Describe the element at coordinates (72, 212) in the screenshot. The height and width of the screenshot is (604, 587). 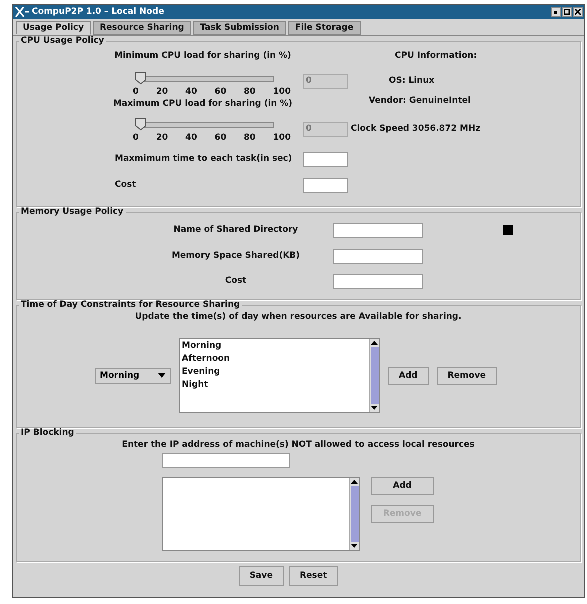
I see `section-title: Memory Usage Policy` at that location.